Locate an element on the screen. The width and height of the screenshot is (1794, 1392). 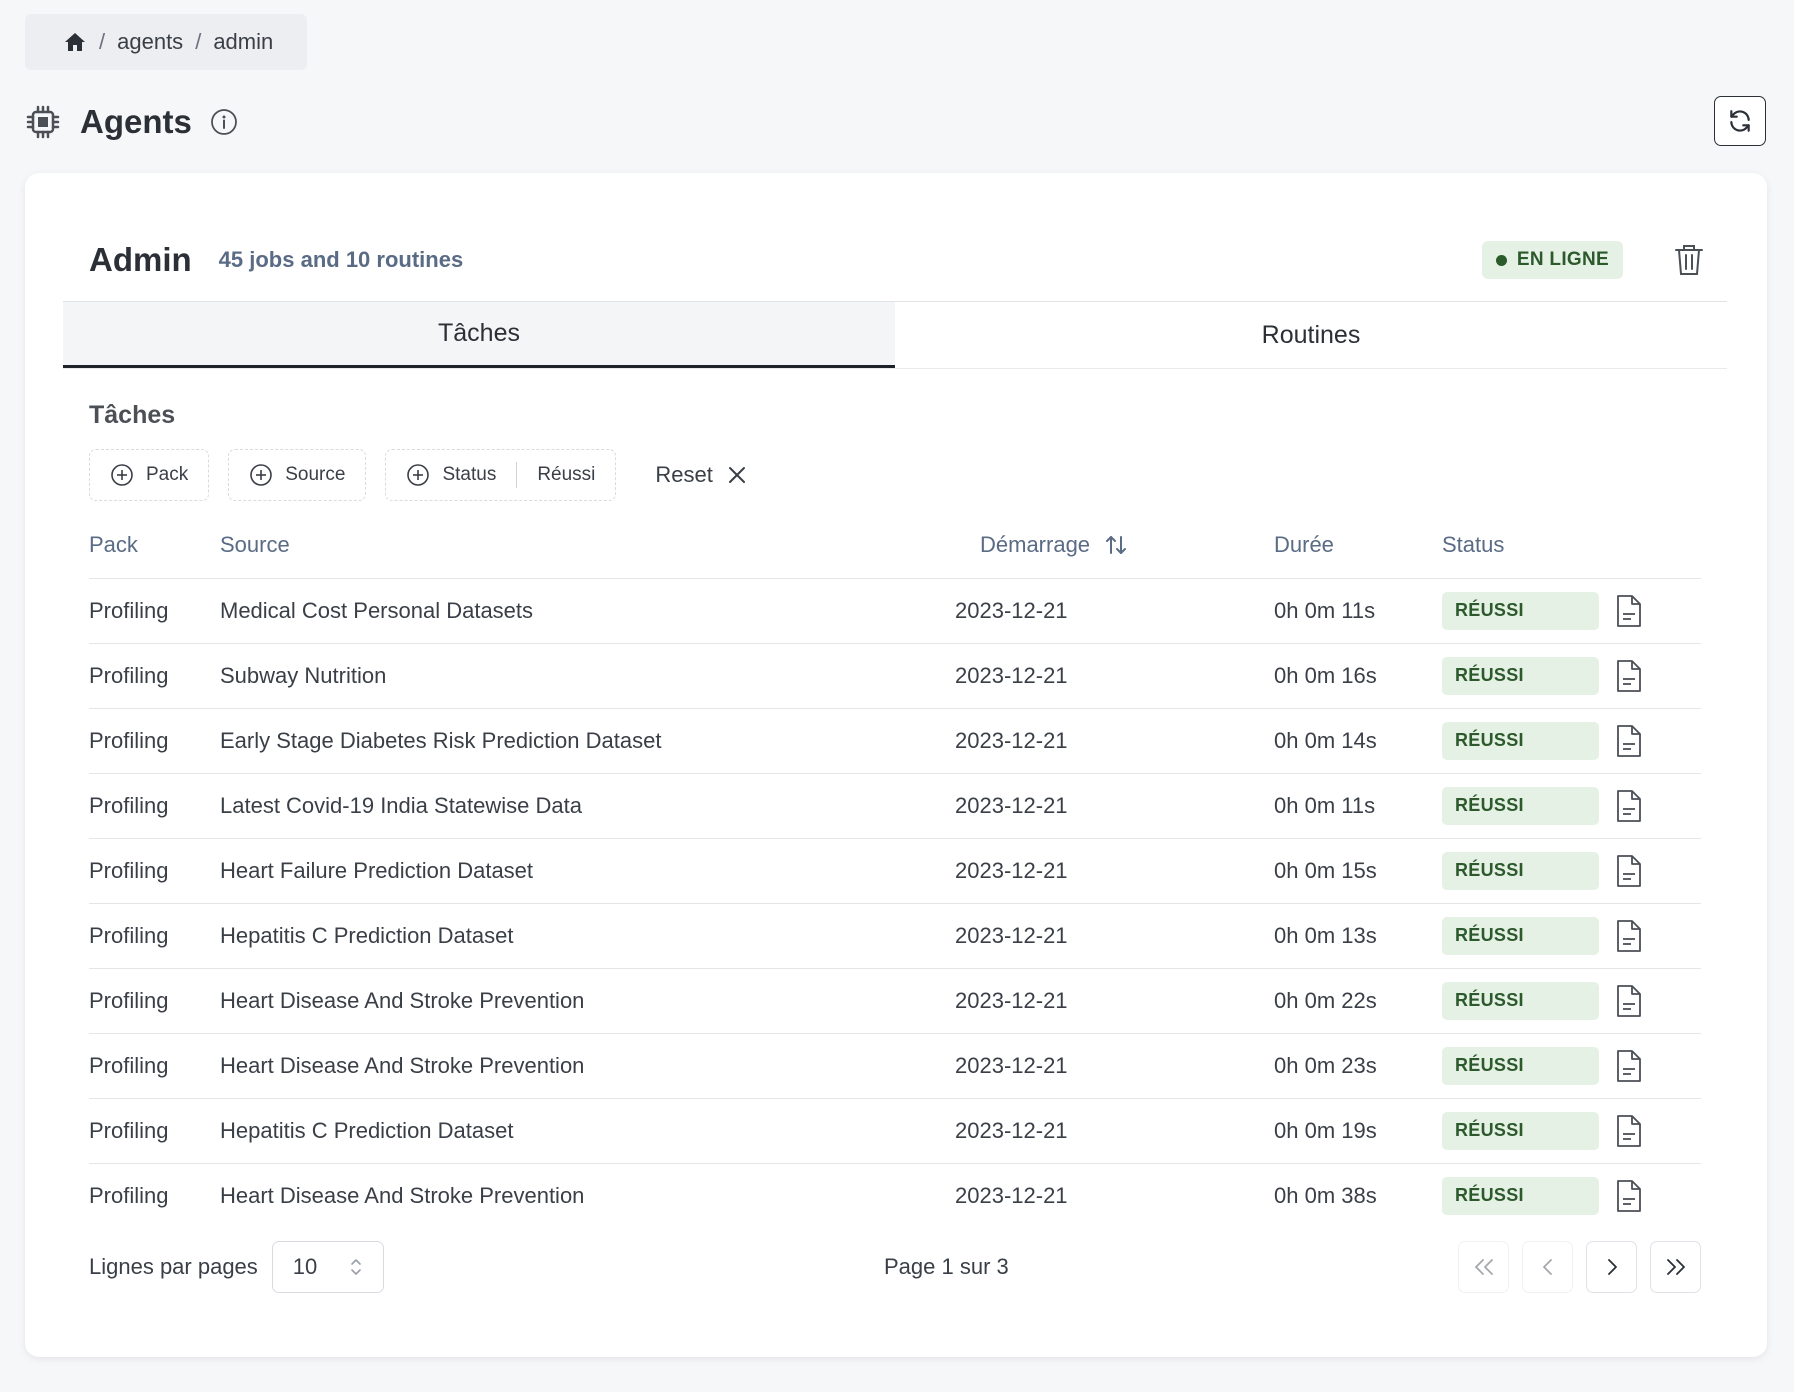
filter-source-label: Source is located at coordinates (315, 474).